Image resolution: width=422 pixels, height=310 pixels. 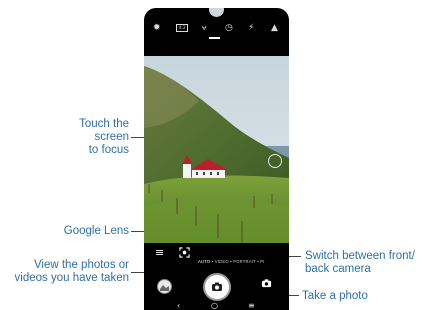 I want to click on back-icon: ‹, so click(x=178, y=306).